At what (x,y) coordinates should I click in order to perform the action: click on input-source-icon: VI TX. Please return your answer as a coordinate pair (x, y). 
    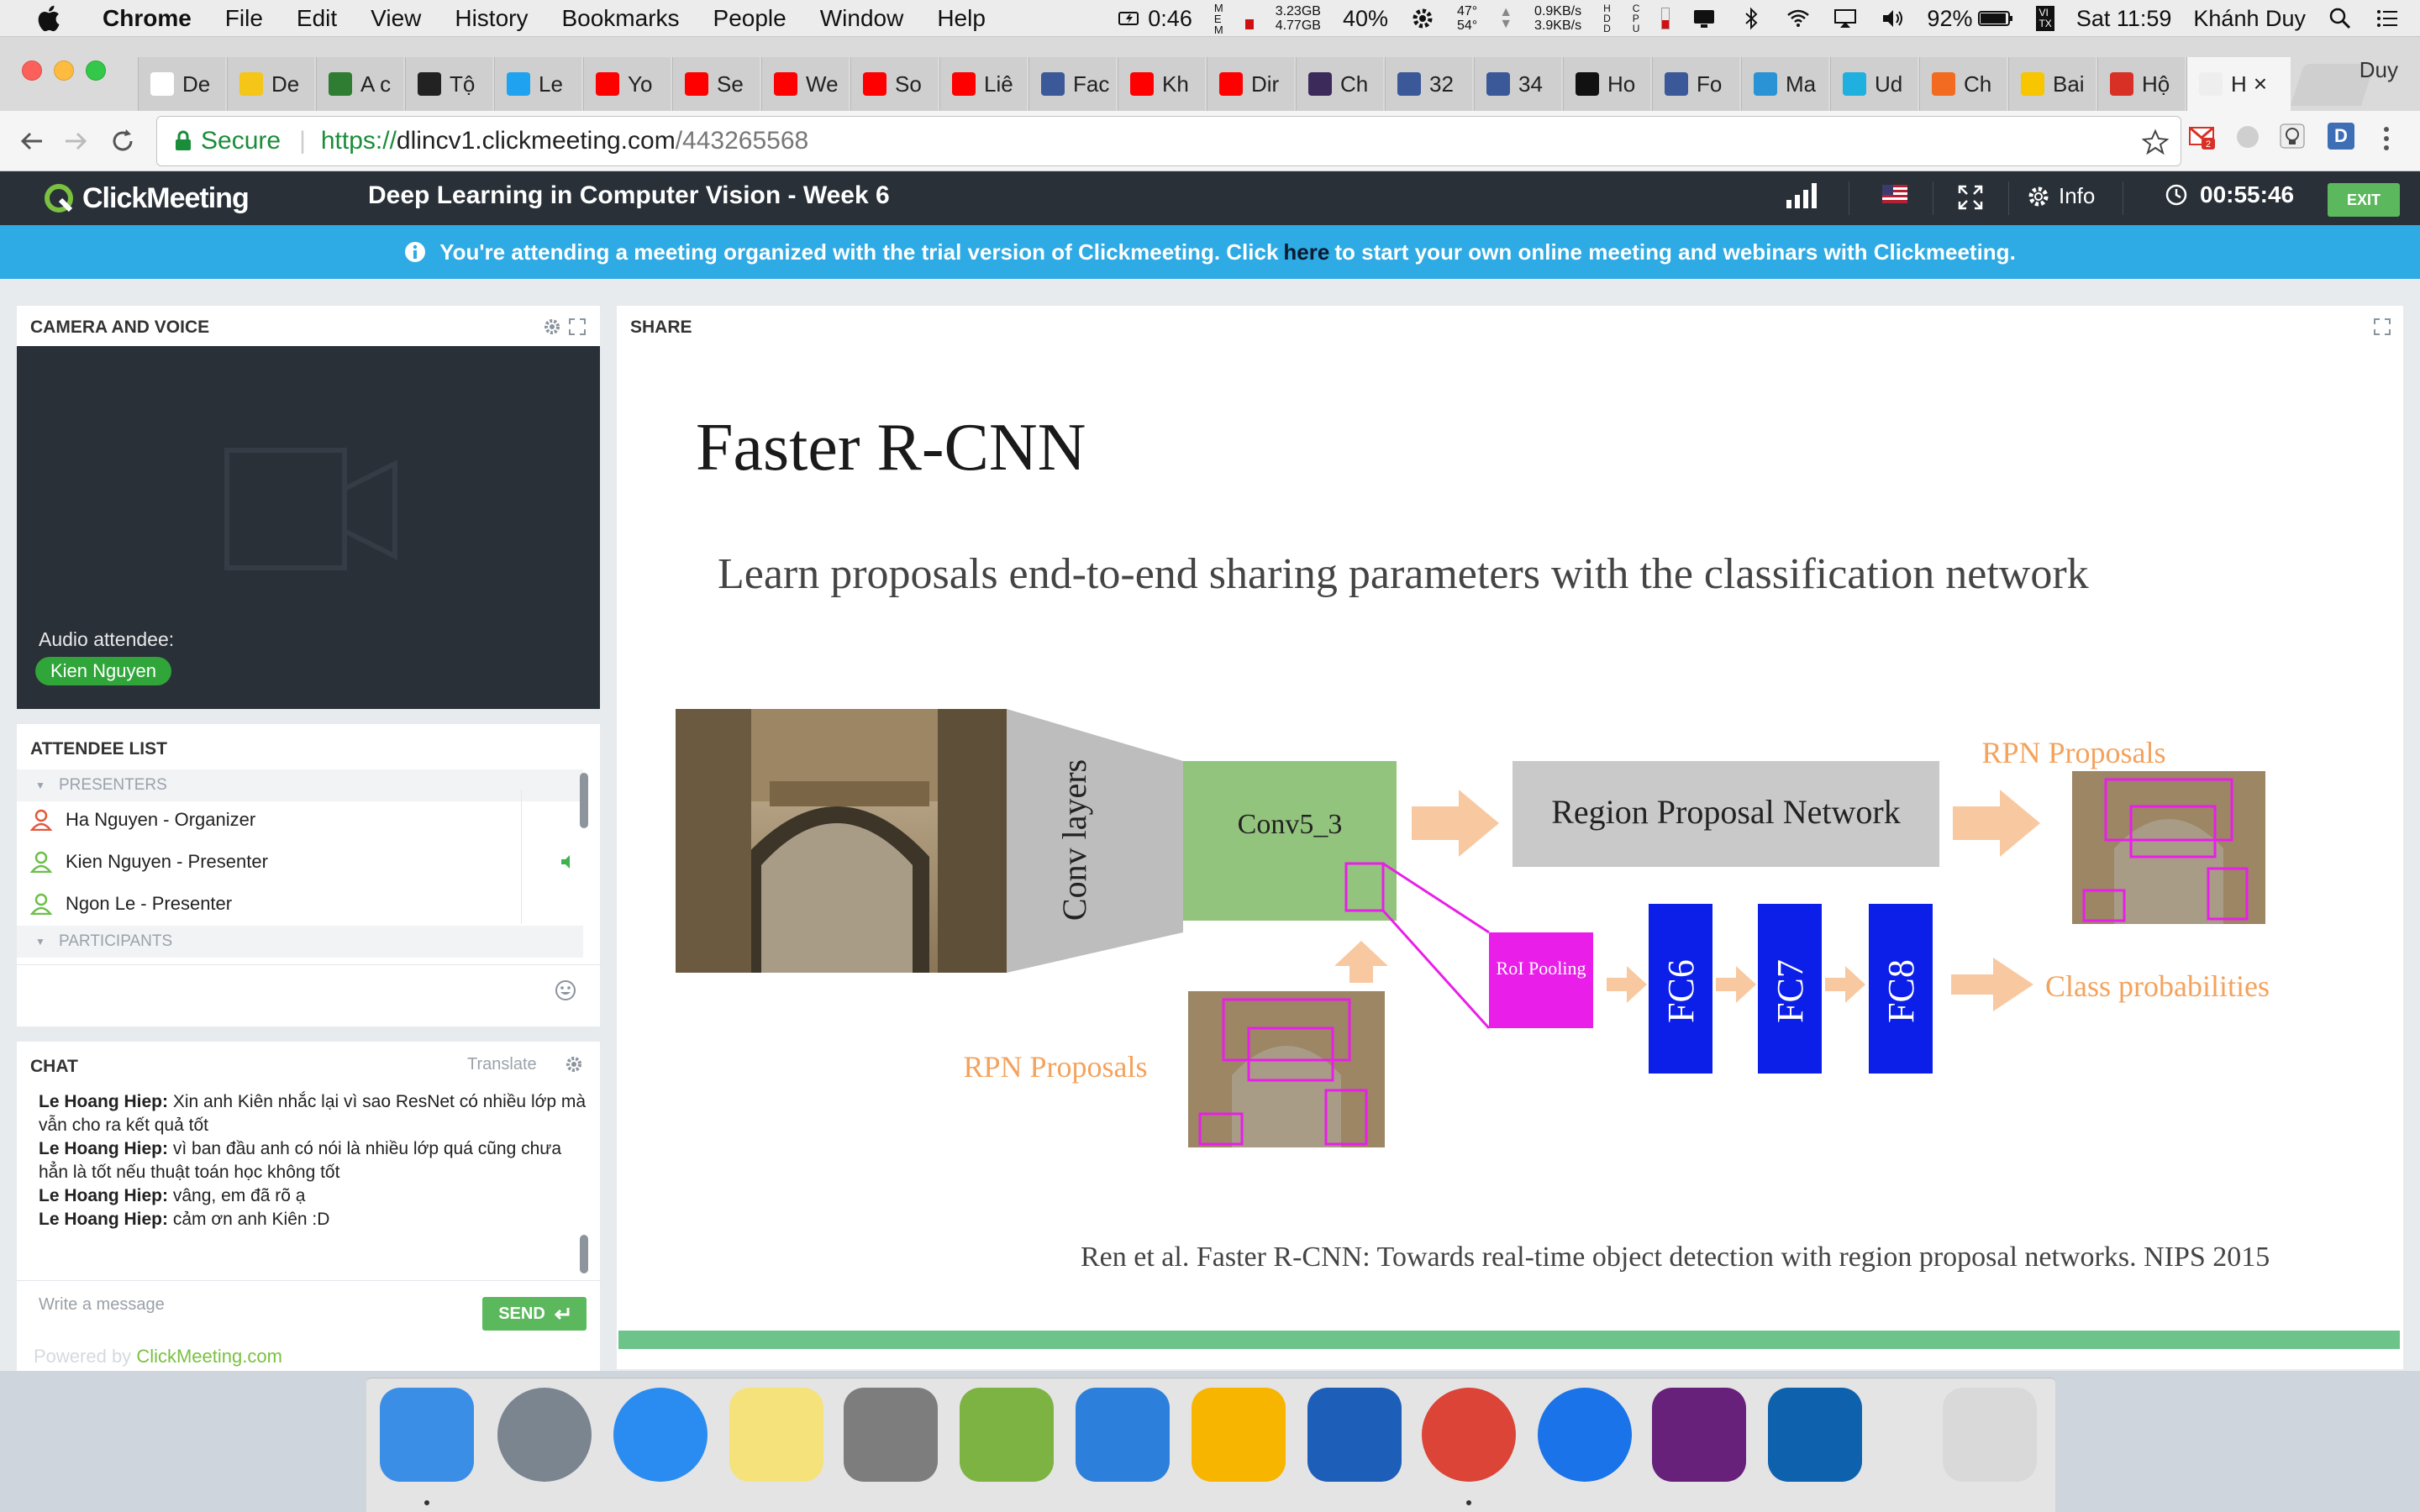
    Looking at the image, I should click on (2045, 18).